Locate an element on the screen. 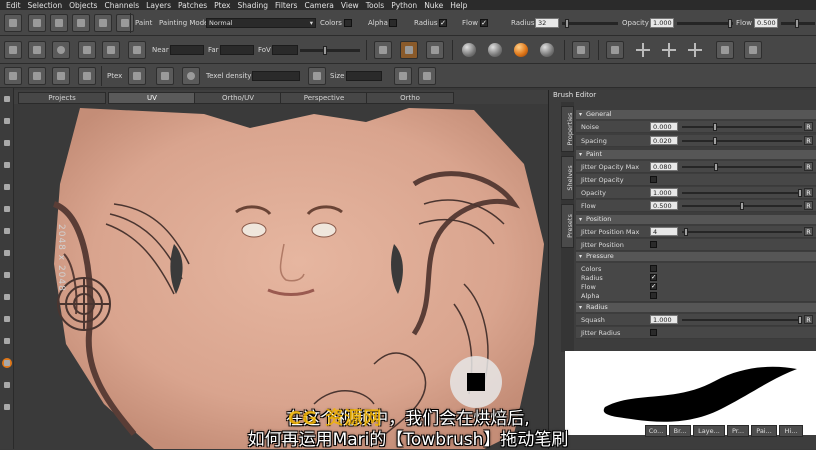  eraser-tool-icon is located at coordinates (7, 253).